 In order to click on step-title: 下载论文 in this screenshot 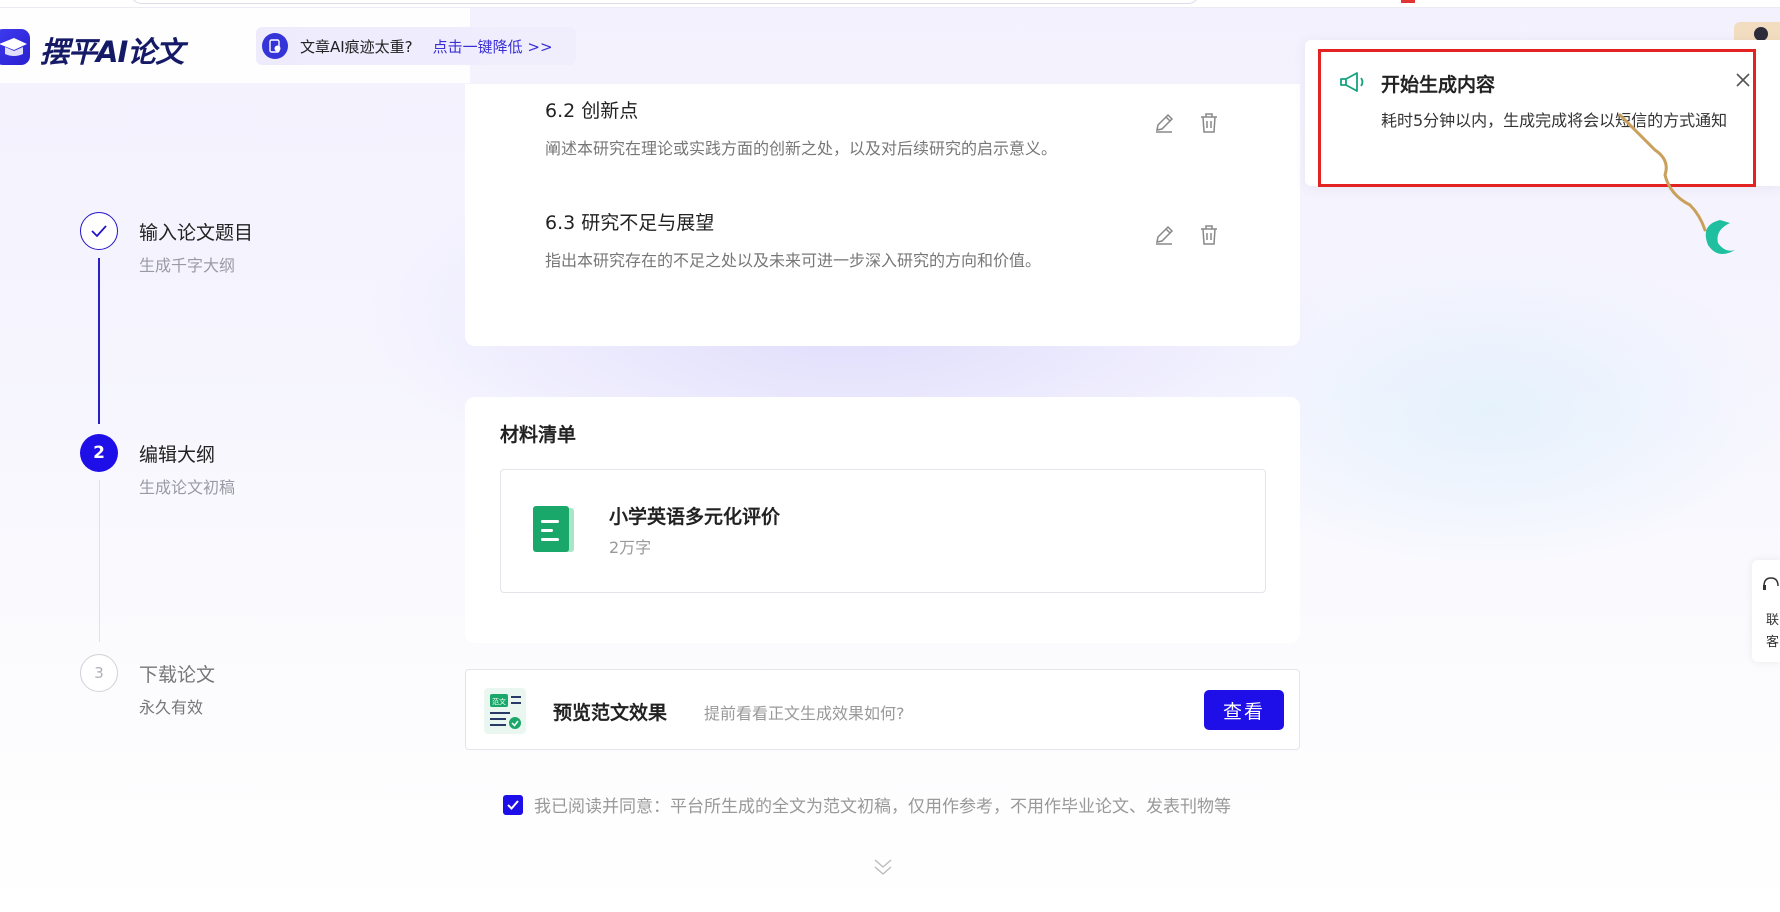, I will do `click(177, 675)`.